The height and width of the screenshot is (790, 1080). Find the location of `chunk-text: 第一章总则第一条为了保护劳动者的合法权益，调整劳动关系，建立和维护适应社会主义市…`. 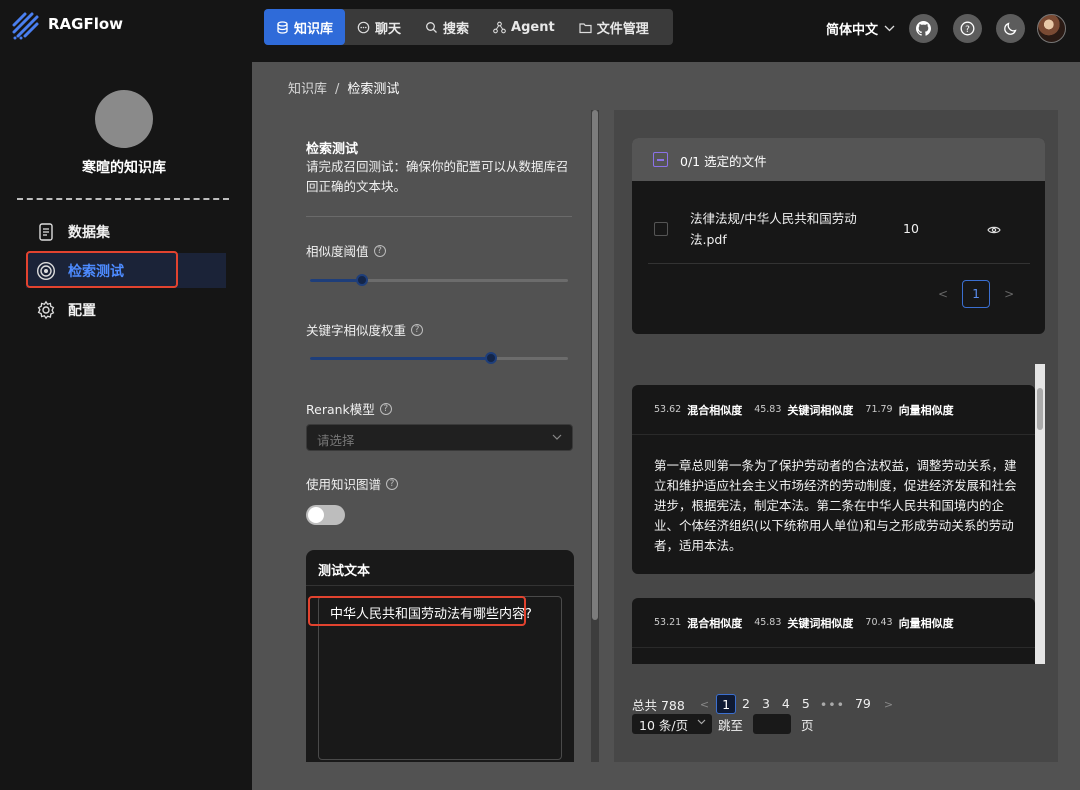

chunk-text: 第一章总则第一条为了保护劳动者的合法权益，调整劳动关系，建立和维护适应社会主义市… is located at coordinates (835, 505).